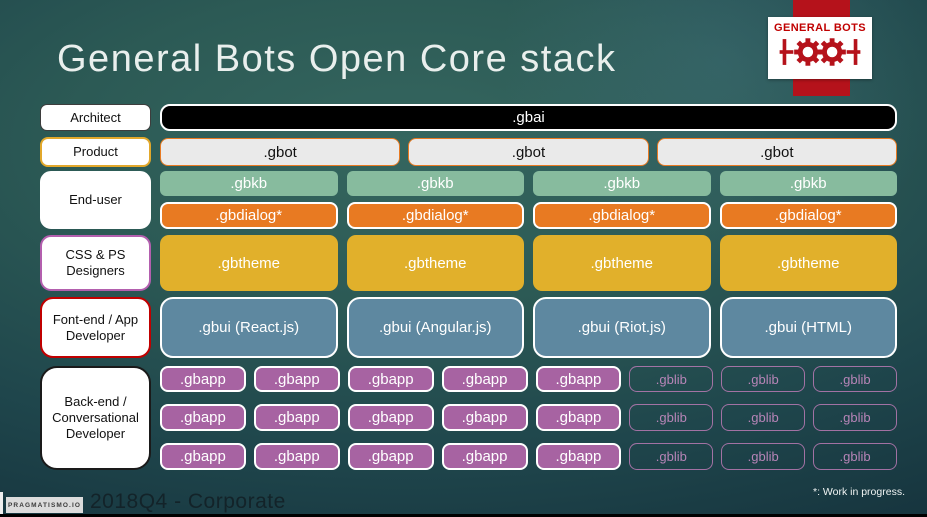  I want to click on gears-icon, so click(820, 54).